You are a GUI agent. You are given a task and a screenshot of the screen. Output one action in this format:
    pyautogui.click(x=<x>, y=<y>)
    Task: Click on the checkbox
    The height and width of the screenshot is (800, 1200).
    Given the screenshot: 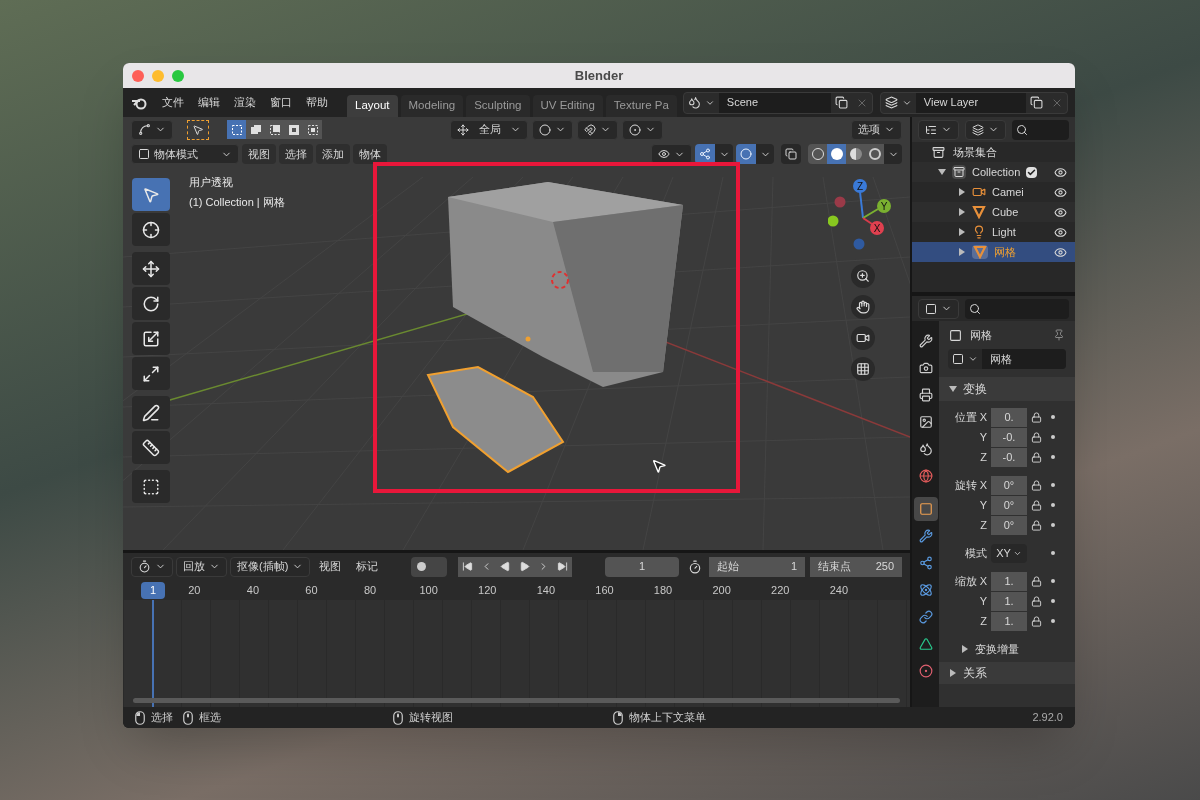 What is the action you would take?
    pyautogui.click(x=1032, y=172)
    